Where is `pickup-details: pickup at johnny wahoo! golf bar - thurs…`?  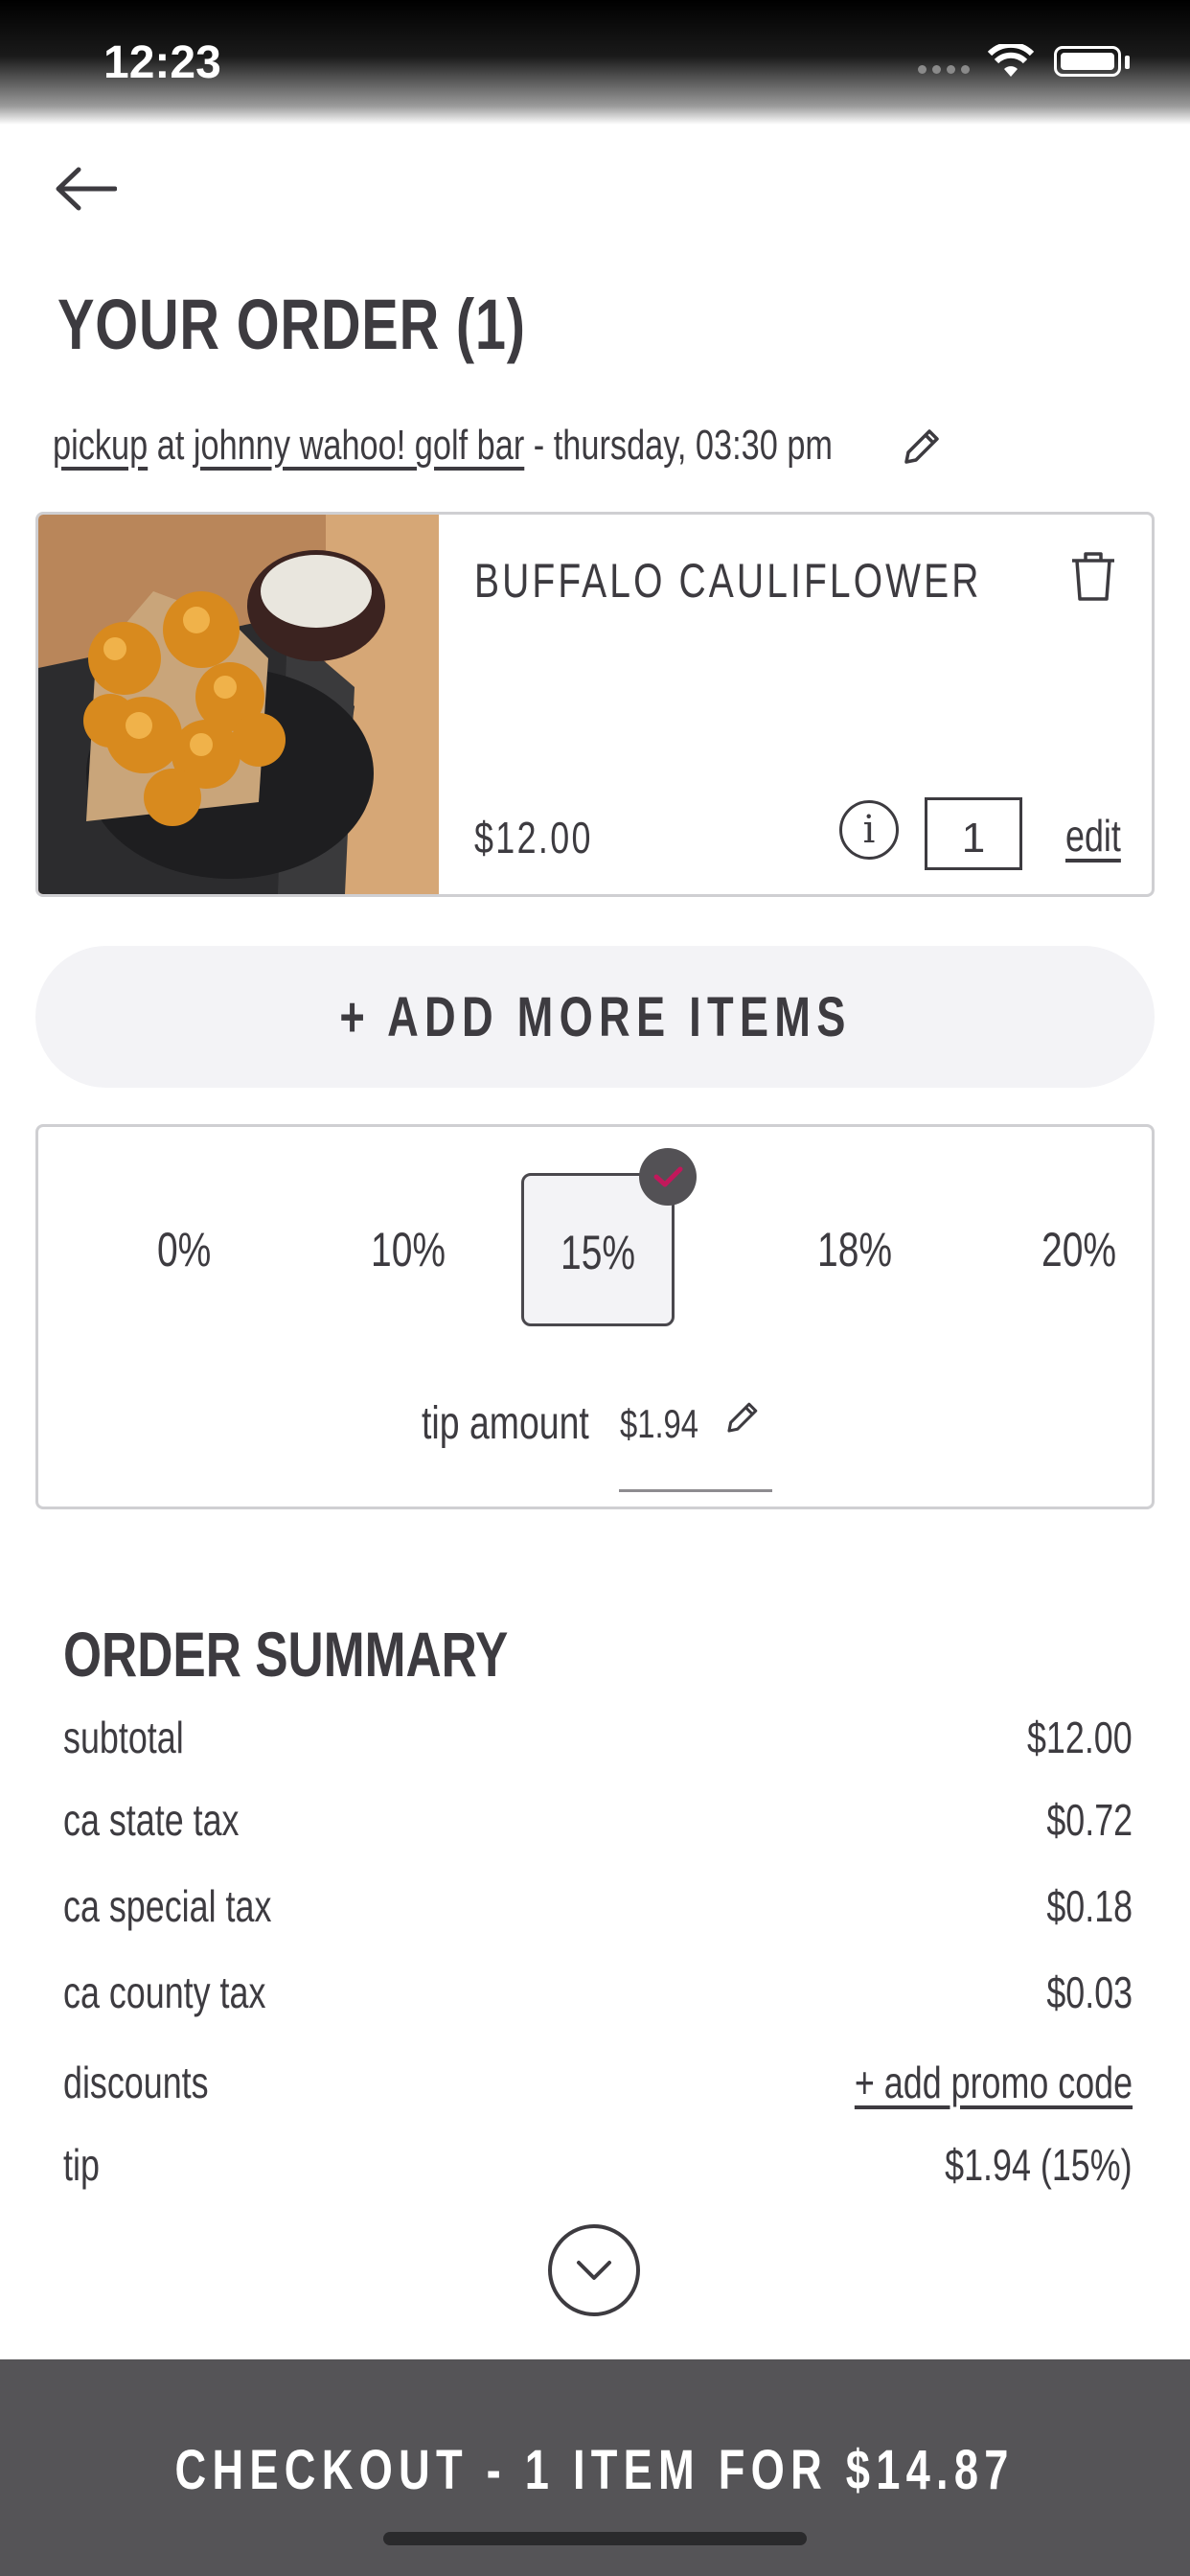 pickup-details: pickup at johnny wahoo! golf bar - thurs… is located at coordinates (443, 446).